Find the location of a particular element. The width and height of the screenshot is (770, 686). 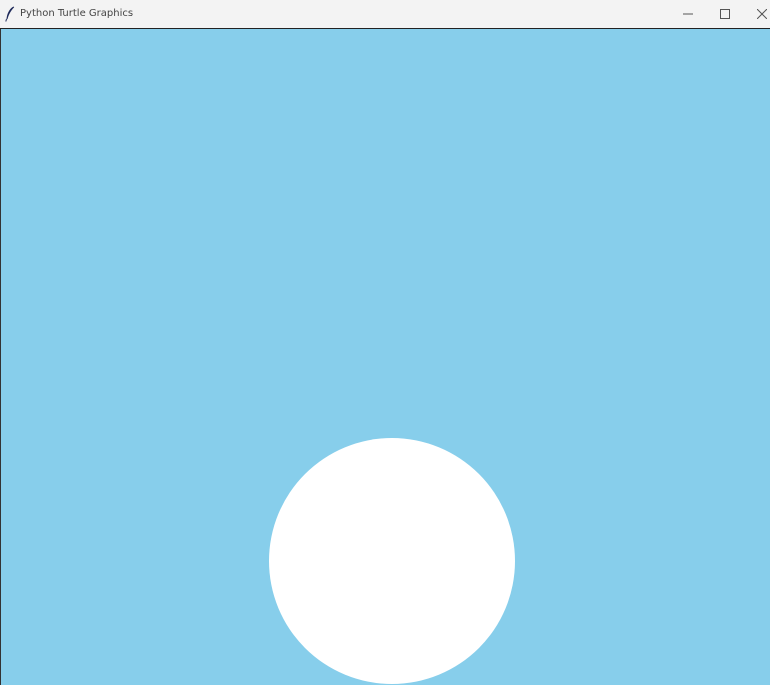

white-circle is located at coordinates (392, 561).